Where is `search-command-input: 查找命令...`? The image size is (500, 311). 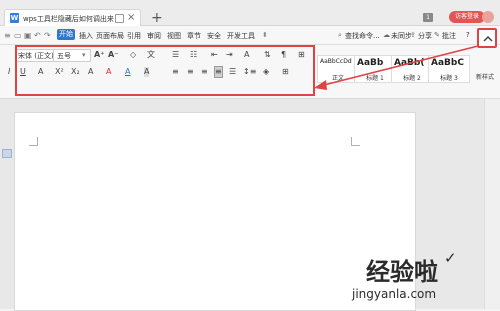 search-command-input: 查找命令... is located at coordinates (362, 36).